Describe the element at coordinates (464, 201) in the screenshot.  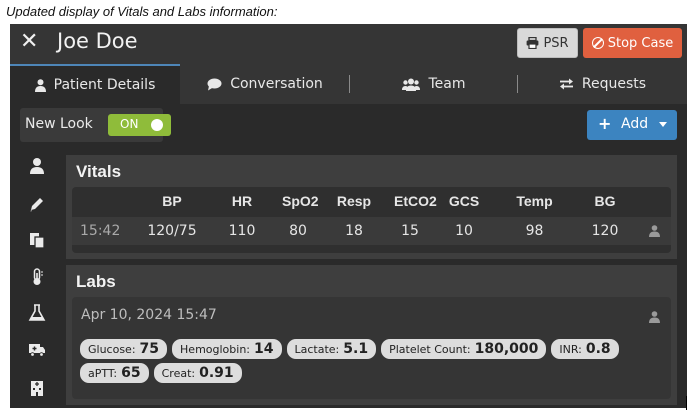
I see `col-header: GCS` at that location.